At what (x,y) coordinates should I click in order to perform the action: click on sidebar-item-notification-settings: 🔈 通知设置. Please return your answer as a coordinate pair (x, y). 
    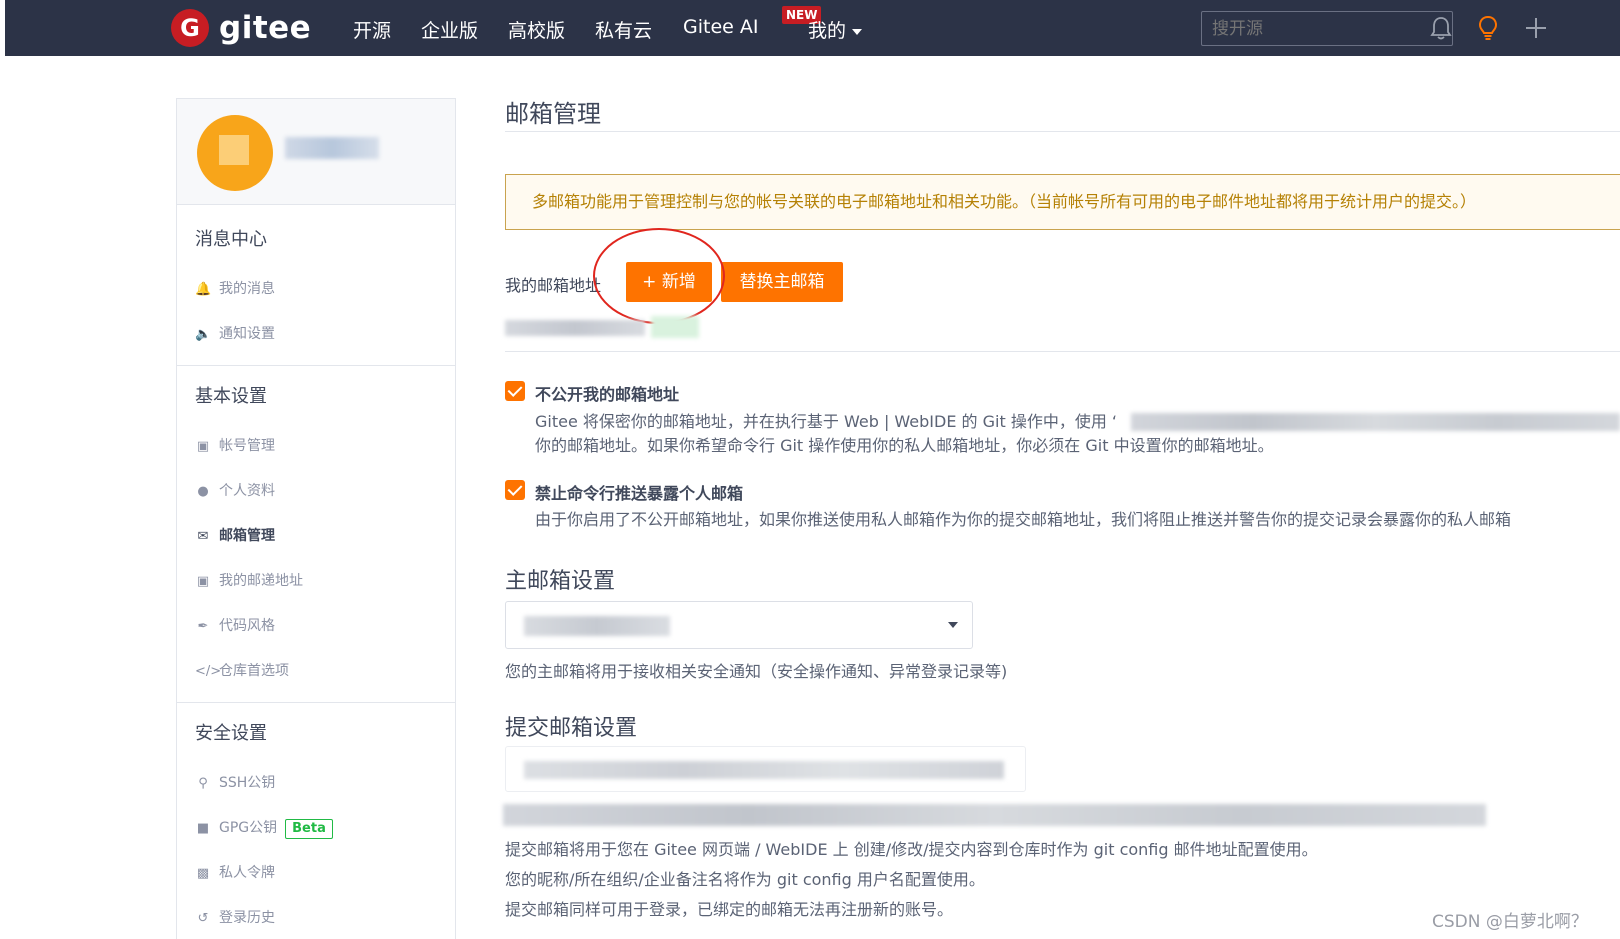
    Looking at the image, I should click on (316, 334).